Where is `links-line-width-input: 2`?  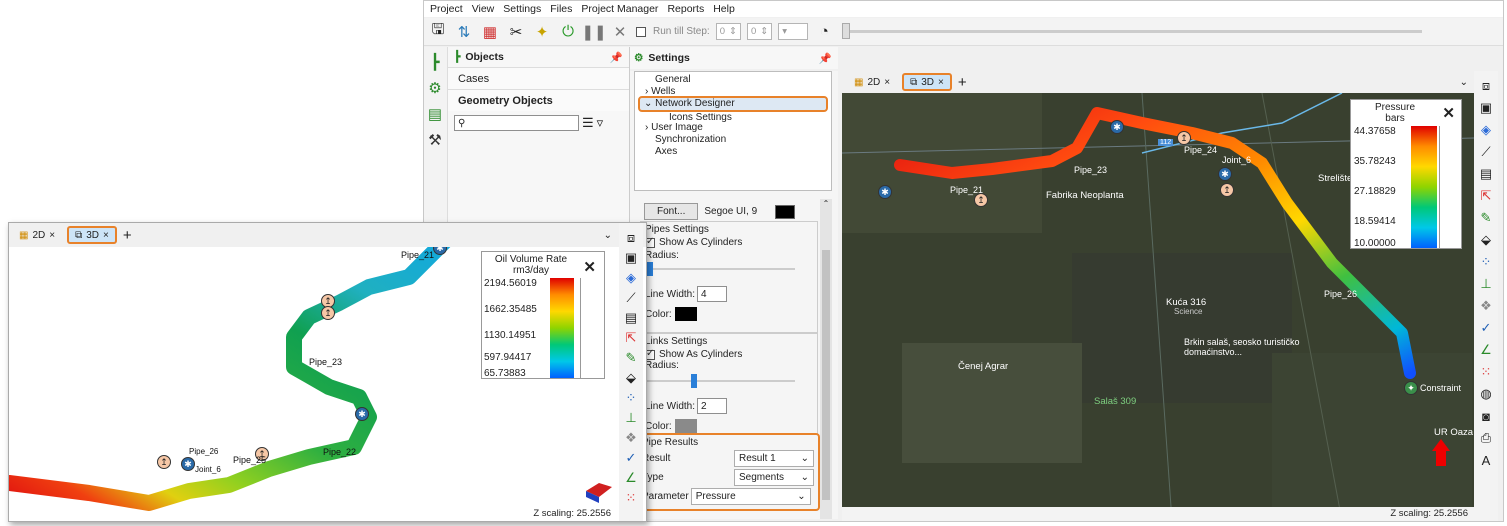
links-line-width-input: 2 is located at coordinates (712, 406).